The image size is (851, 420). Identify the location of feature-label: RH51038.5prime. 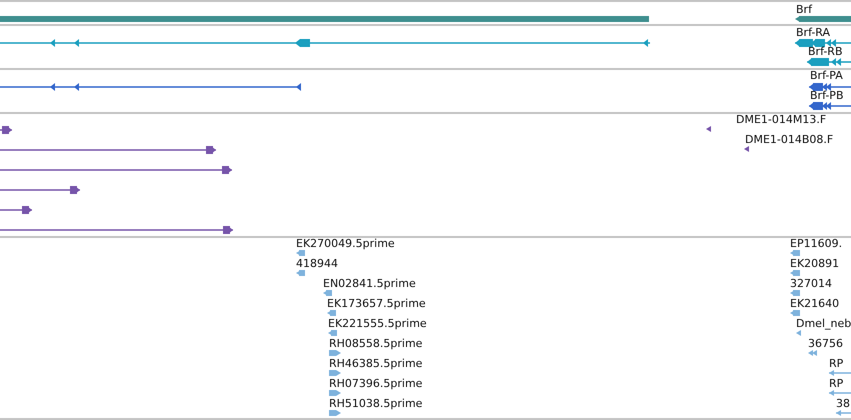
(375, 404).